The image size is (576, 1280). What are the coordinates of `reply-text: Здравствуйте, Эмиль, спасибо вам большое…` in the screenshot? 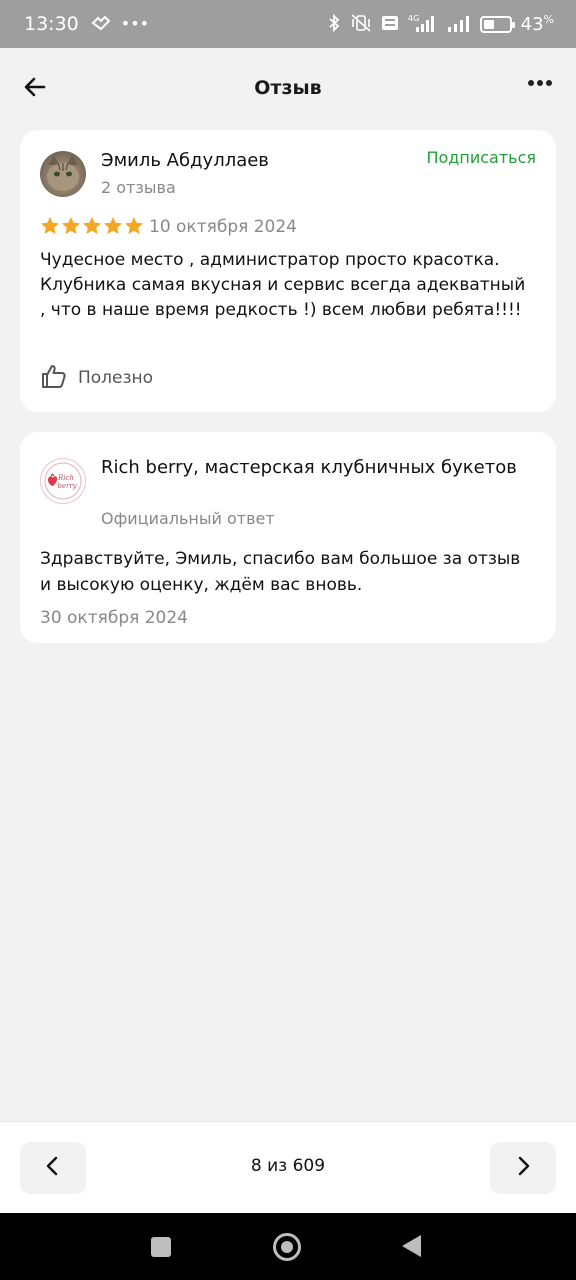 It's located at (280, 572).